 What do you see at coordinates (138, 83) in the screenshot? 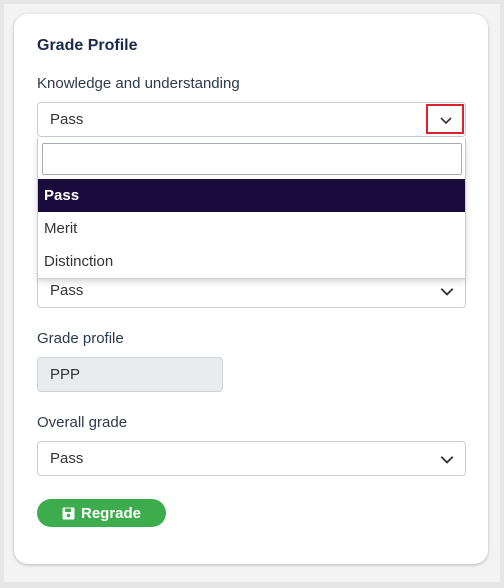
I see `knowledge-label: Knowledge and understanding` at bounding box center [138, 83].